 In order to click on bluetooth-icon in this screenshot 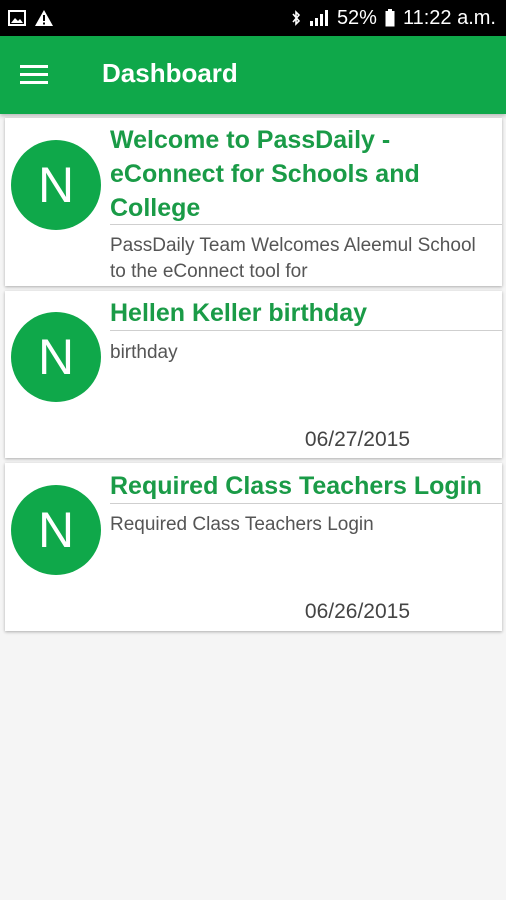, I will do `click(296, 18)`.